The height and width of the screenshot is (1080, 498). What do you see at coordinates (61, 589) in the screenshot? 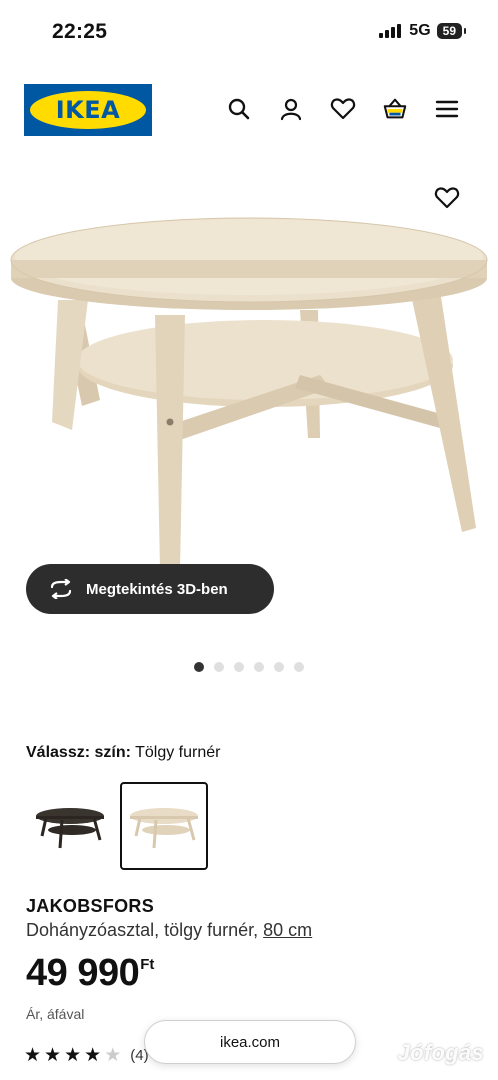
I see `rotate-3d-icon` at bounding box center [61, 589].